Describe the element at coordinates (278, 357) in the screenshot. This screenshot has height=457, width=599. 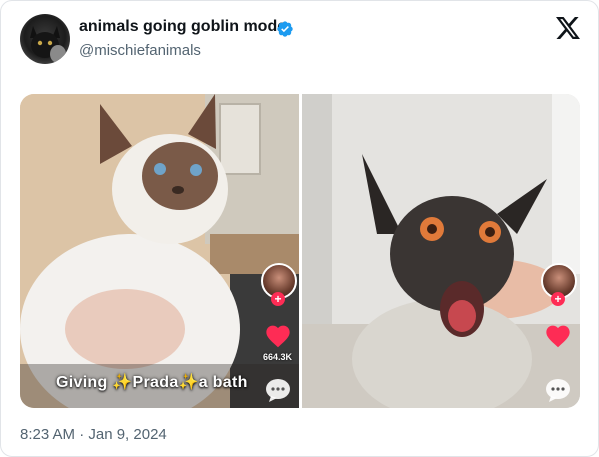
I see `like-count: 664.3K` at that location.